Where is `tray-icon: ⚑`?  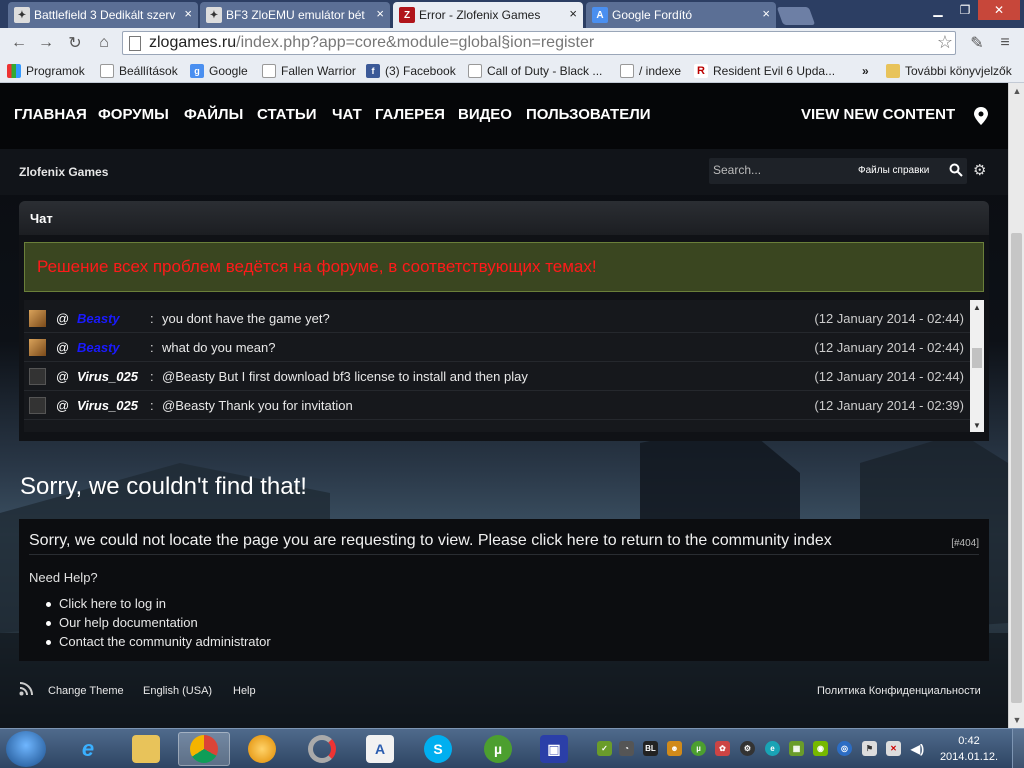
tray-icon: ⚑ is located at coordinates (869, 748).